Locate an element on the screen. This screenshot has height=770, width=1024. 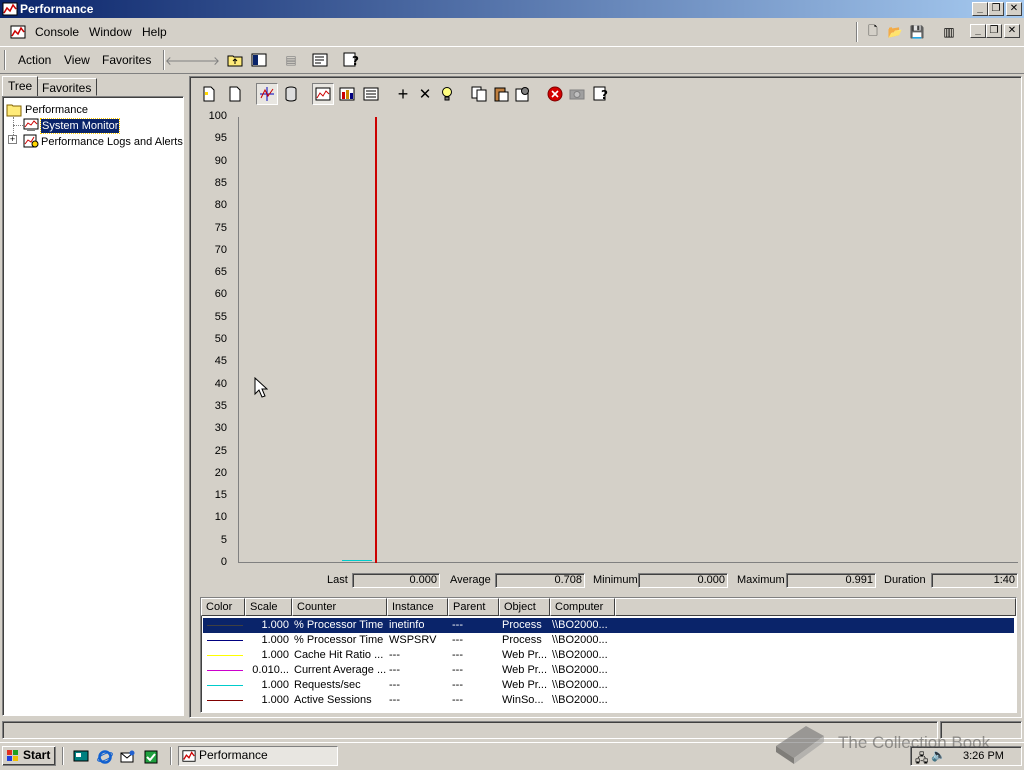
counter-cell-parent: --- is located at coordinates (457, 655).